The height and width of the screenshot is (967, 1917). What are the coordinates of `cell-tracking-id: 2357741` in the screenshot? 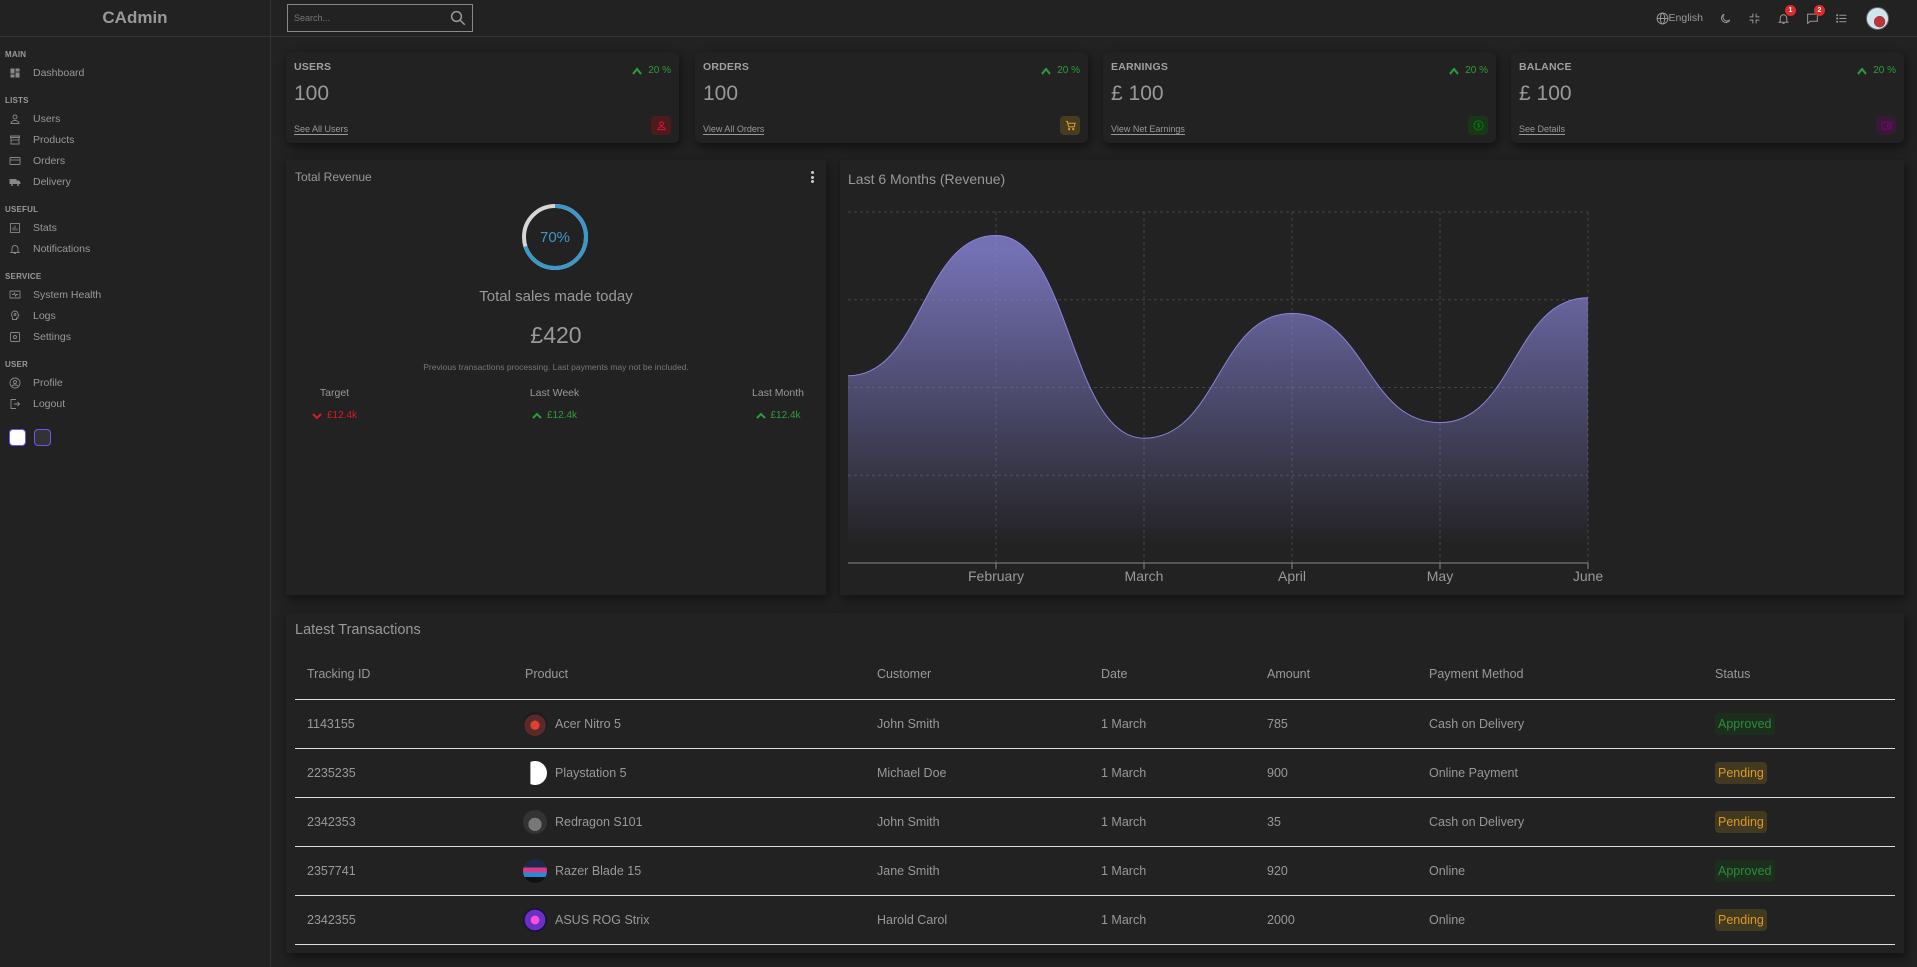 It's located at (404, 871).